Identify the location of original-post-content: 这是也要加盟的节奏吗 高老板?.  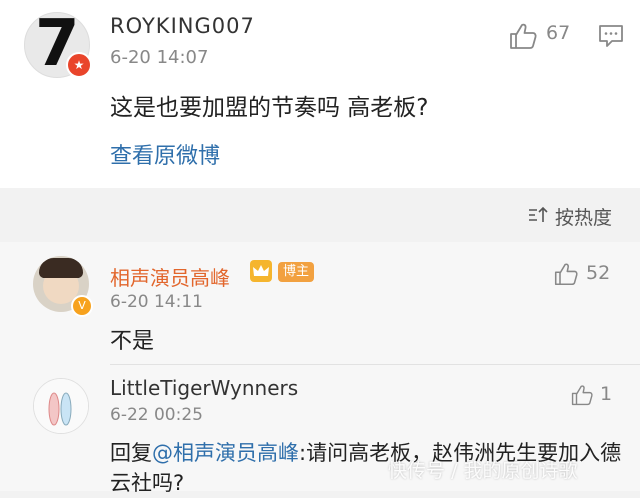
(269, 108).